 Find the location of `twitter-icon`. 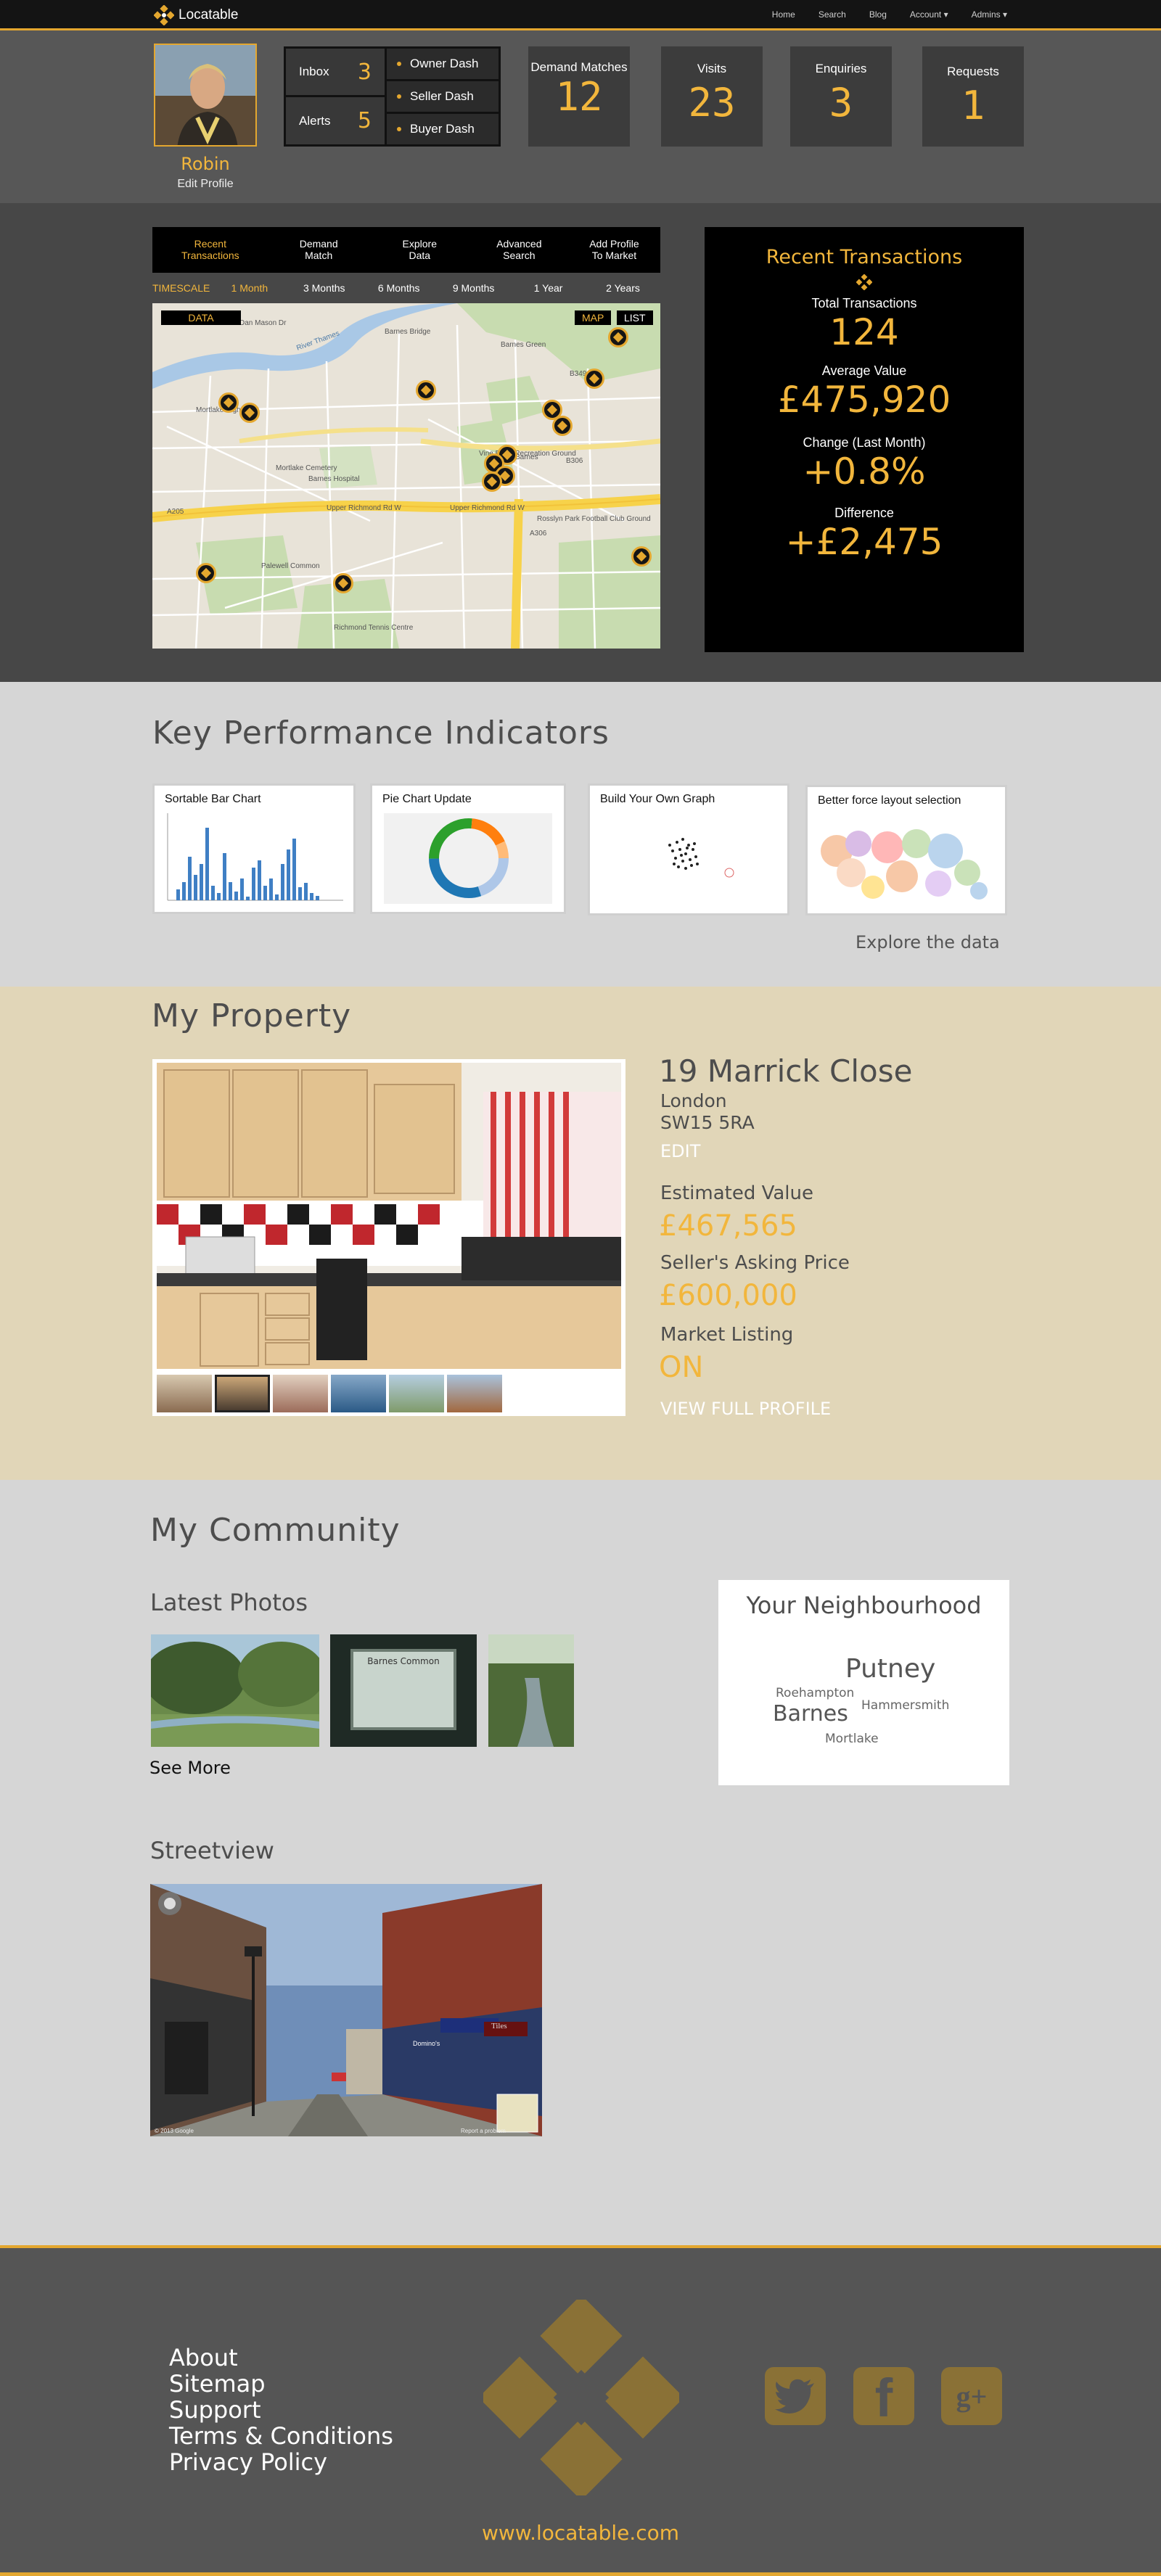

twitter-icon is located at coordinates (795, 2396).